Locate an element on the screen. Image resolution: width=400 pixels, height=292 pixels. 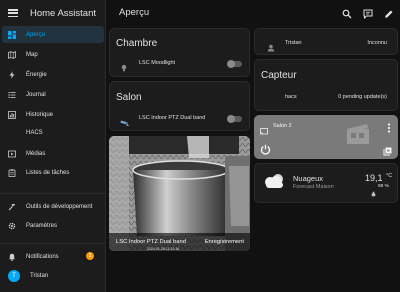
assist-icon is located at coordinates (368, 13).